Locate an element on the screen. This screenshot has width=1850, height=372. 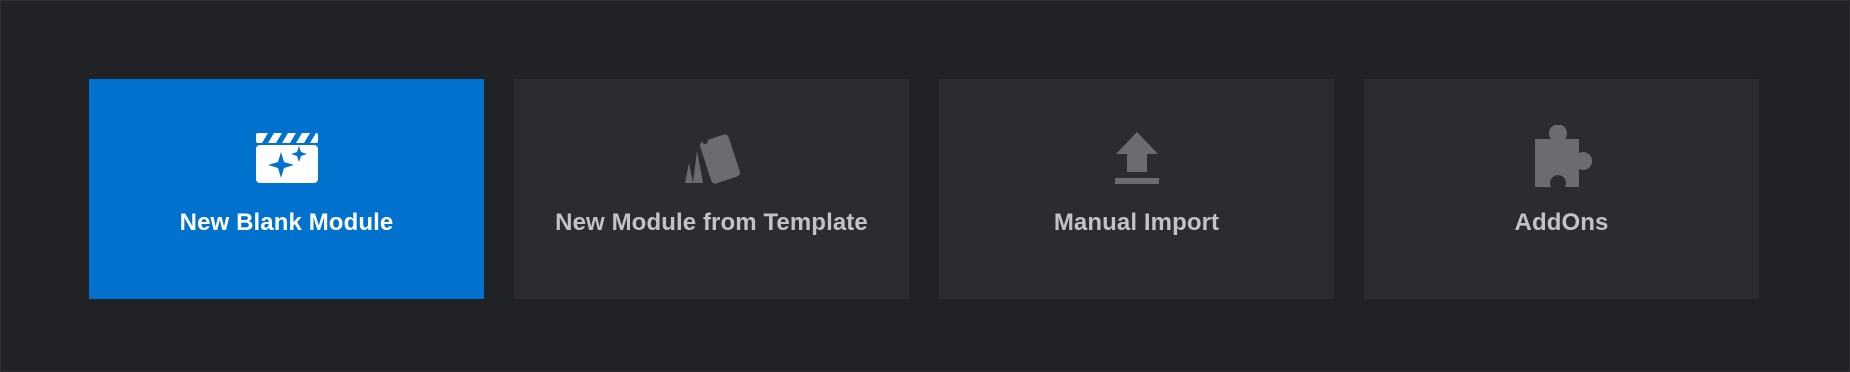
addons-card: AddOns is located at coordinates (1561, 189).